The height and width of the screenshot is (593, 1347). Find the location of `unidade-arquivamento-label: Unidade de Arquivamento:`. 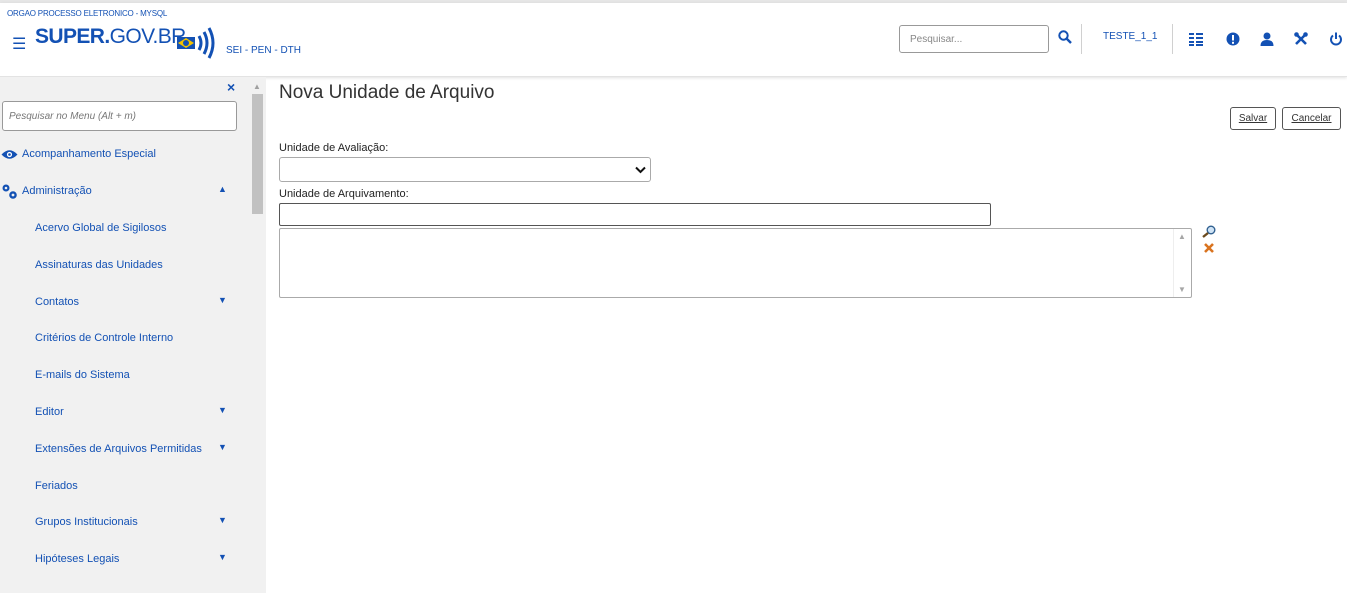

unidade-arquivamento-label: Unidade de Arquivamento: is located at coordinates (344, 194).